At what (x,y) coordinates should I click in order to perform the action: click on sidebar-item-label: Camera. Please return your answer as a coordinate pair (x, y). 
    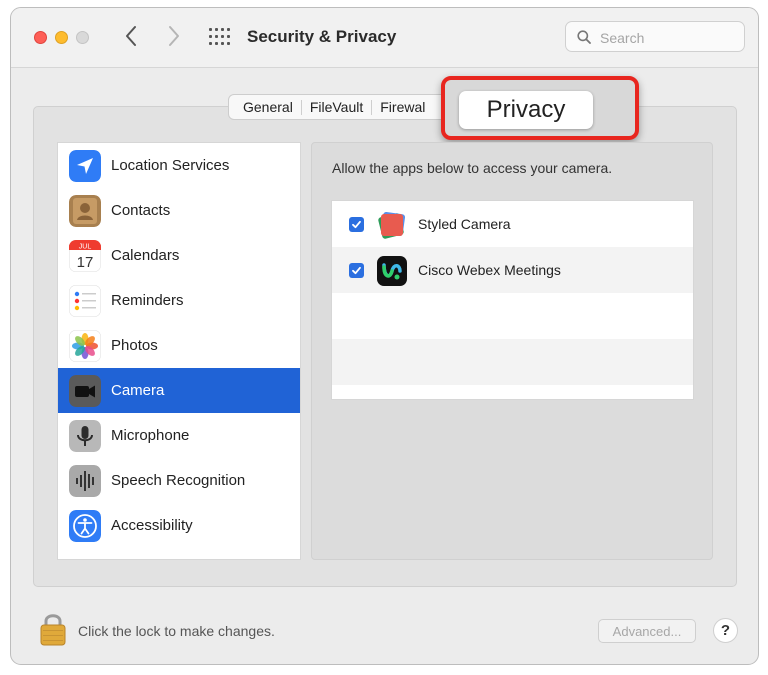
    Looking at the image, I should click on (138, 390).